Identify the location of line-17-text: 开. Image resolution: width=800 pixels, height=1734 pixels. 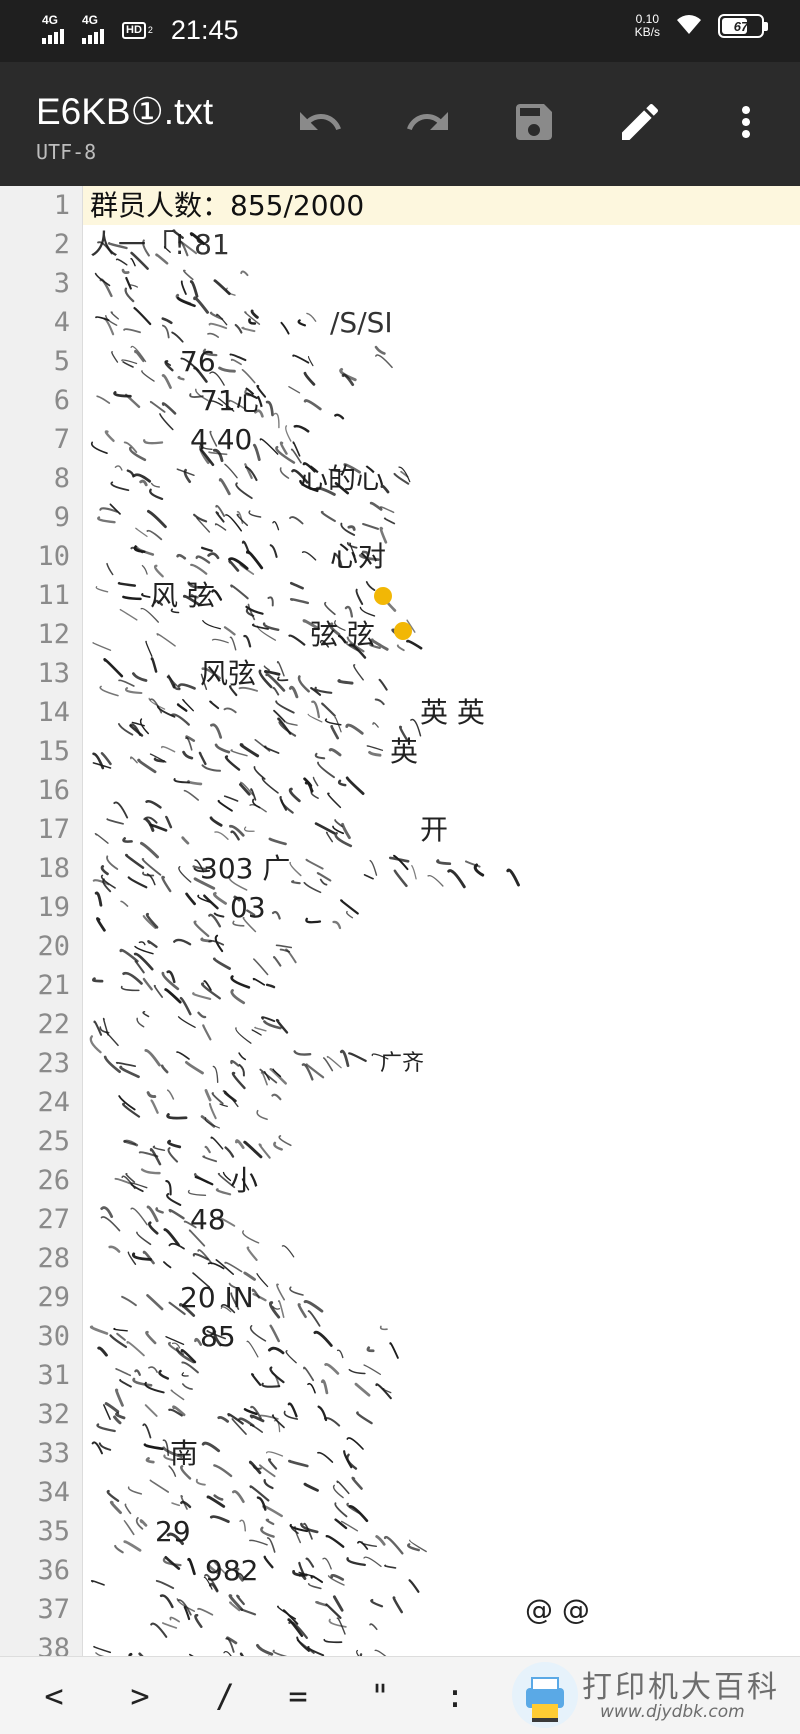
(434, 829).